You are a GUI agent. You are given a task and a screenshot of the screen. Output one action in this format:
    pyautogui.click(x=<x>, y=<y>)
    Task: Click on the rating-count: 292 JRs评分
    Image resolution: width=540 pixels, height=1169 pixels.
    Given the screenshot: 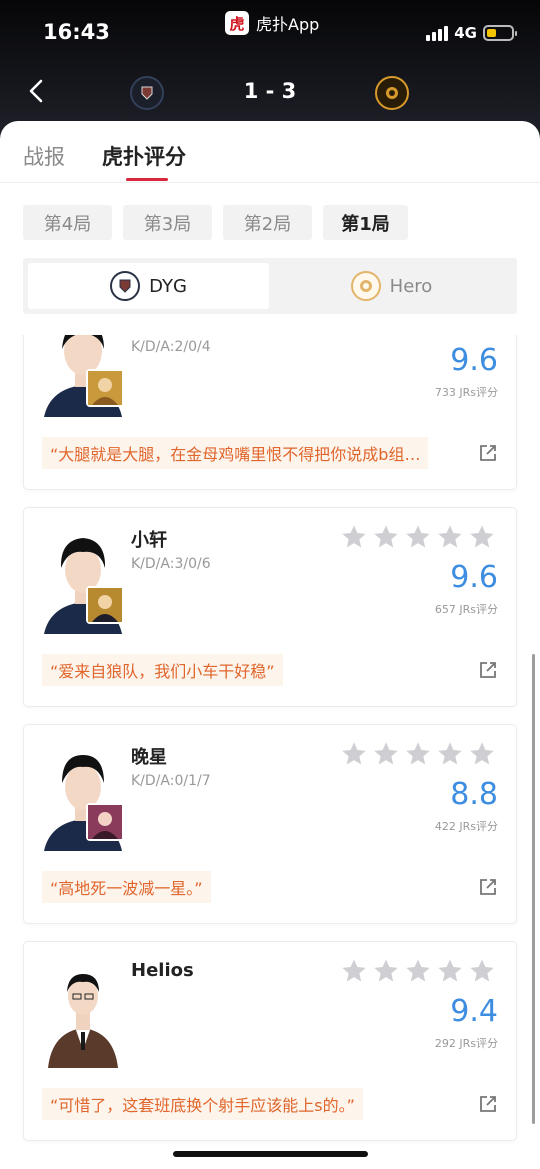 What is the action you would take?
    pyautogui.click(x=466, y=1043)
    